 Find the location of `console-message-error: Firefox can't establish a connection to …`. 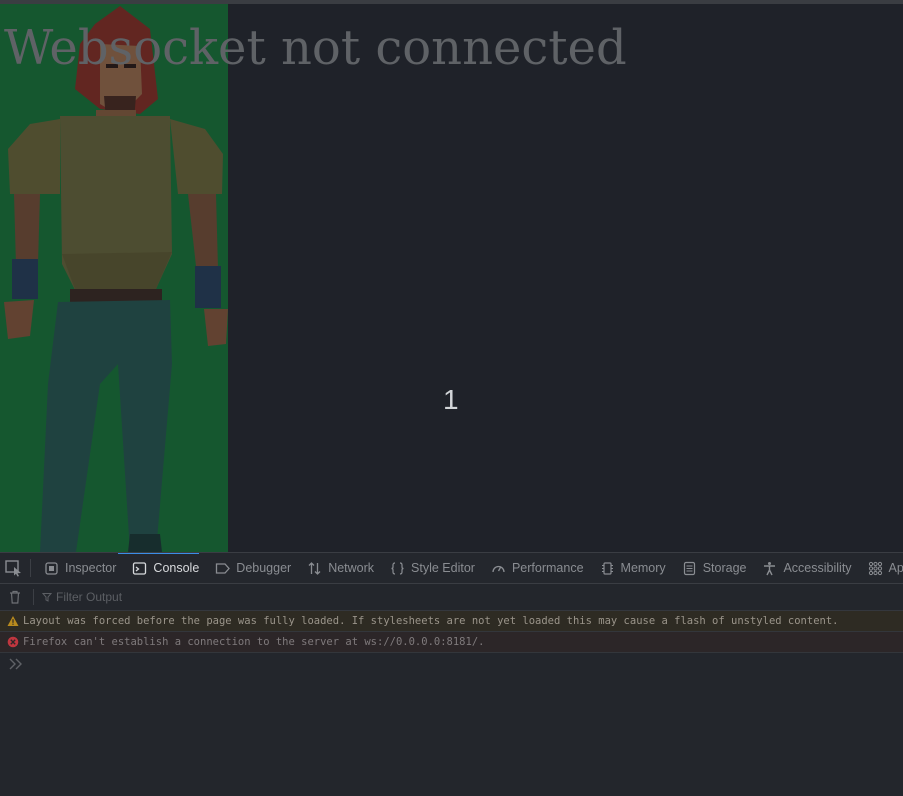

console-message-error: Firefox can't establish a connection to … is located at coordinates (451, 642).